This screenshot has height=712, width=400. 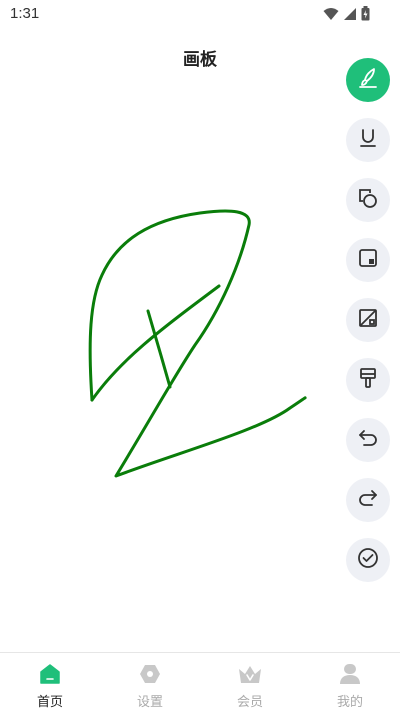 I want to click on bottom-nav: 首页 设置 会员 我的, so click(x=200, y=682).